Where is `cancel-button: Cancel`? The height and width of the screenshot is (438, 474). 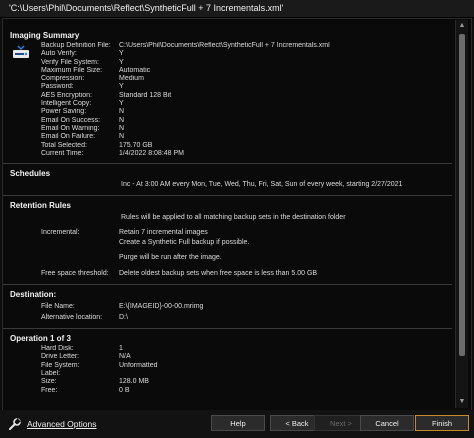 cancel-button: Cancel is located at coordinates (387, 423).